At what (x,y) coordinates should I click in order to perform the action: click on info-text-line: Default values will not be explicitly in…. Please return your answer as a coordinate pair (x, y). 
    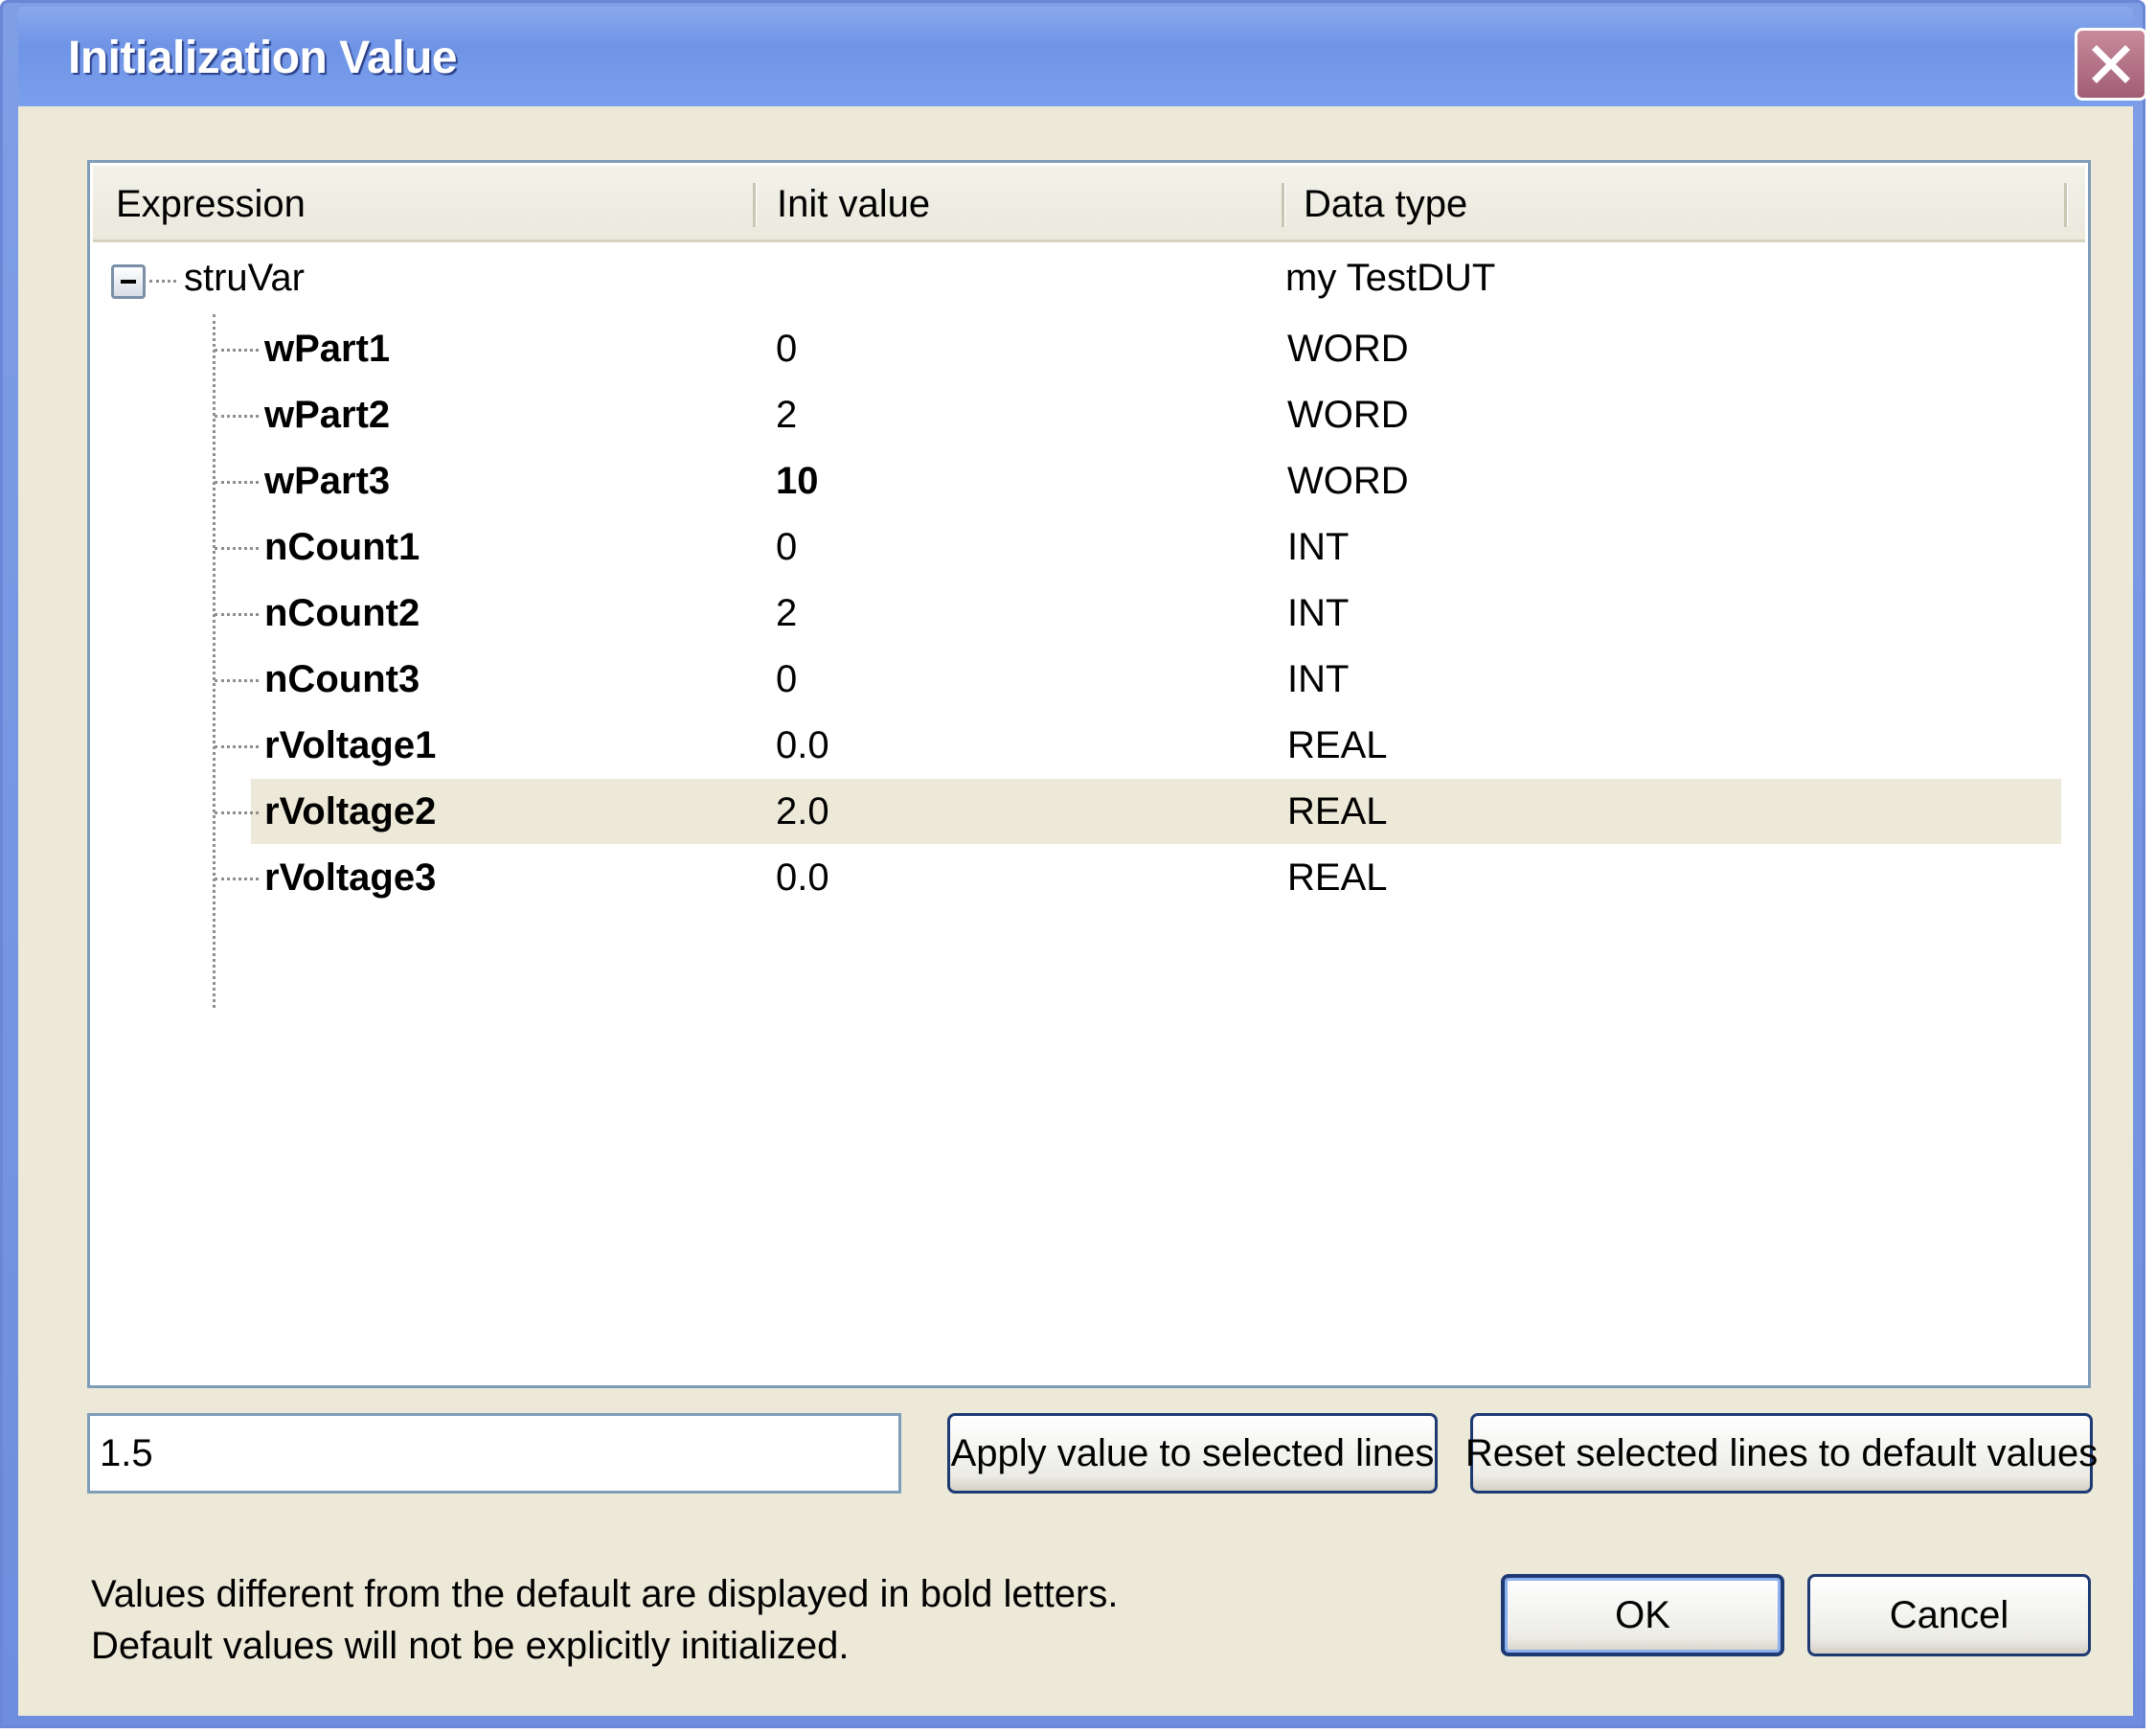
    Looking at the image, I should click on (471, 1646).